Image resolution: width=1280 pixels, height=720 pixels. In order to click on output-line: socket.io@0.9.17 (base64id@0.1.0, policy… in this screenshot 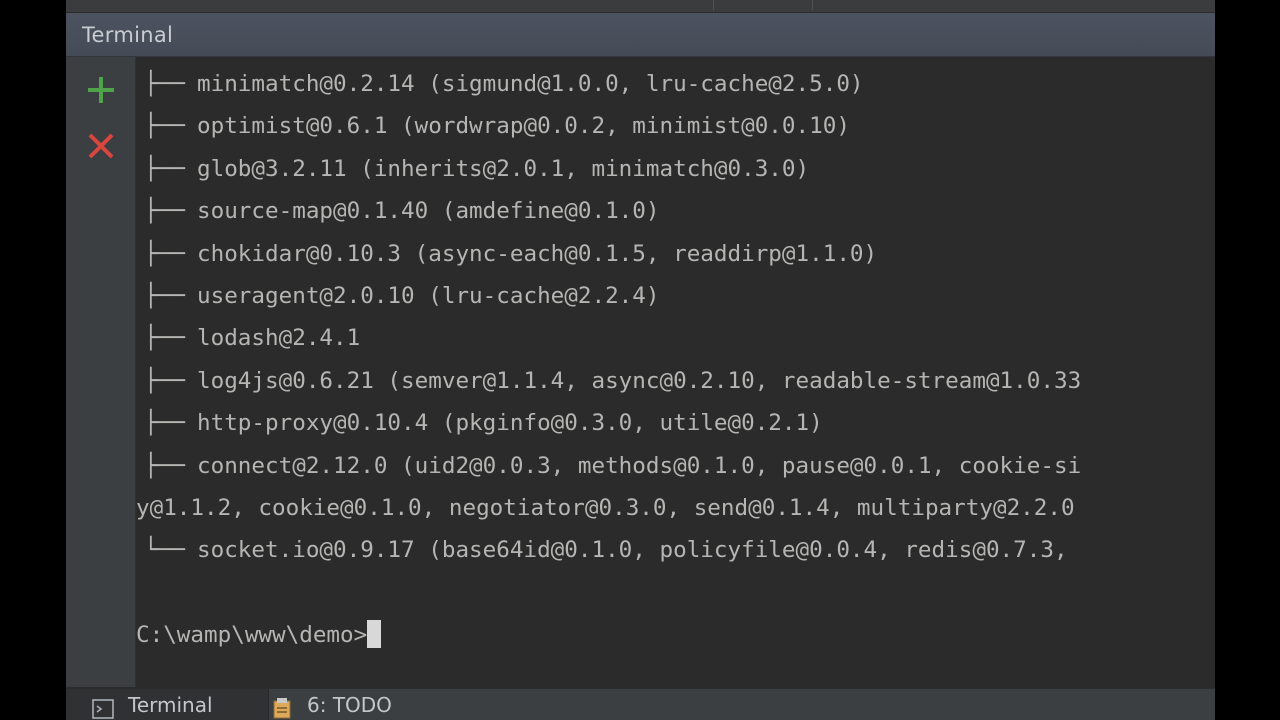, I will do `click(632, 550)`.